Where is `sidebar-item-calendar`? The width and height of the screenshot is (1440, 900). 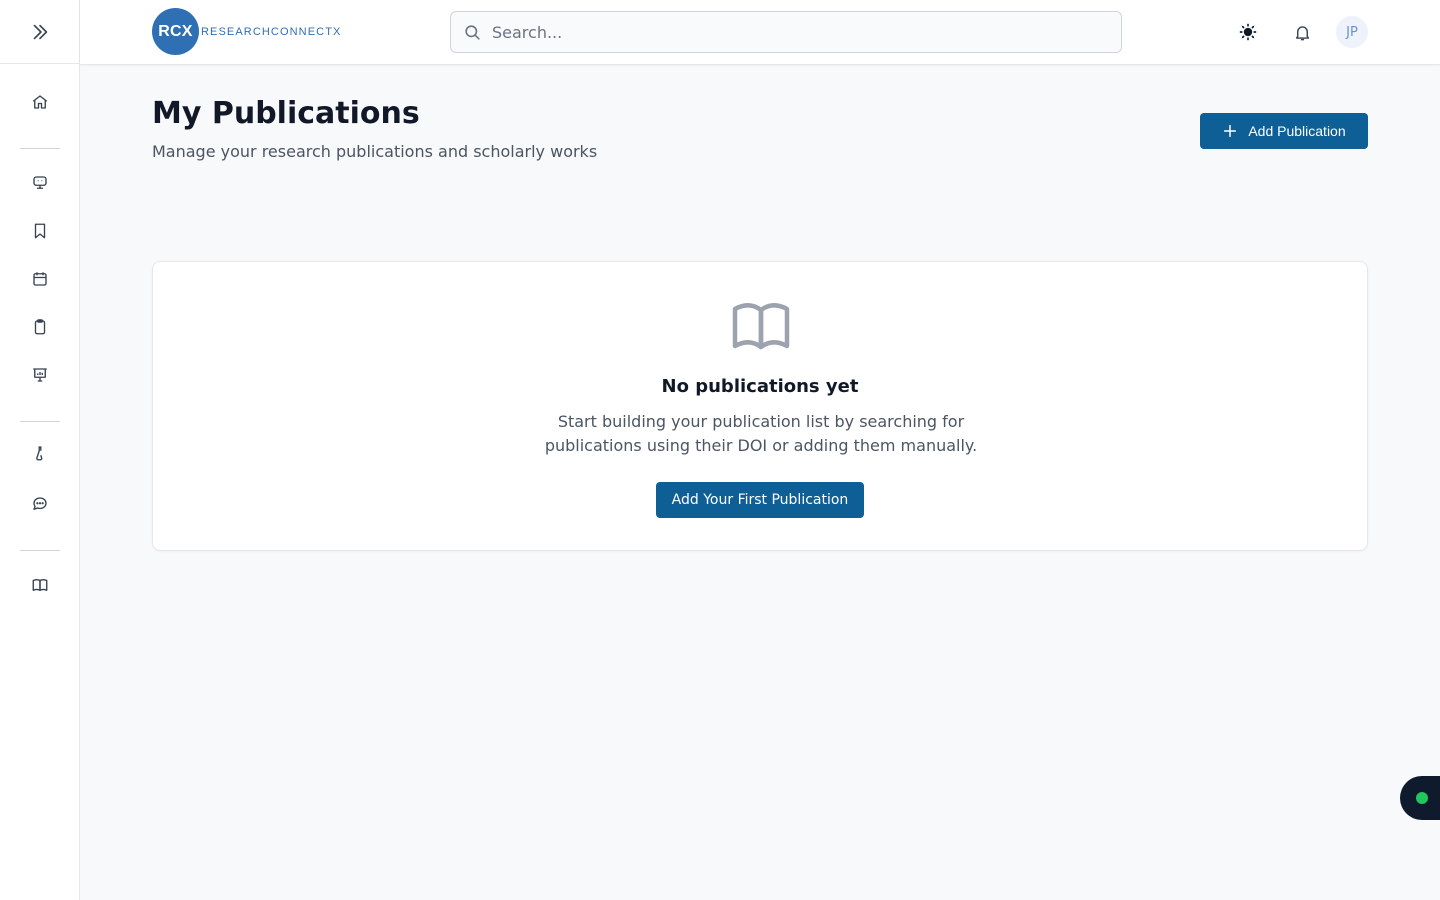 sidebar-item-calendar is located at coordinates (40, 279).